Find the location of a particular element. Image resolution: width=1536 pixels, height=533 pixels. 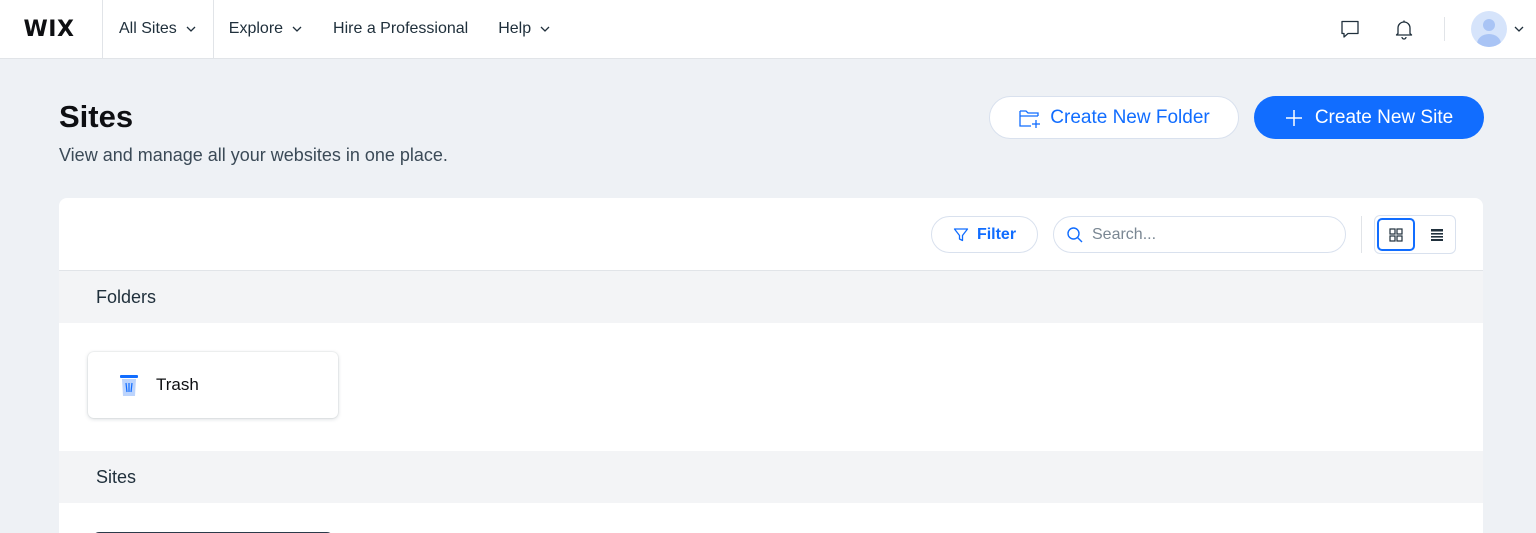

create-new-folder-button: Create New Folder is located at coordinates (1114, 117).